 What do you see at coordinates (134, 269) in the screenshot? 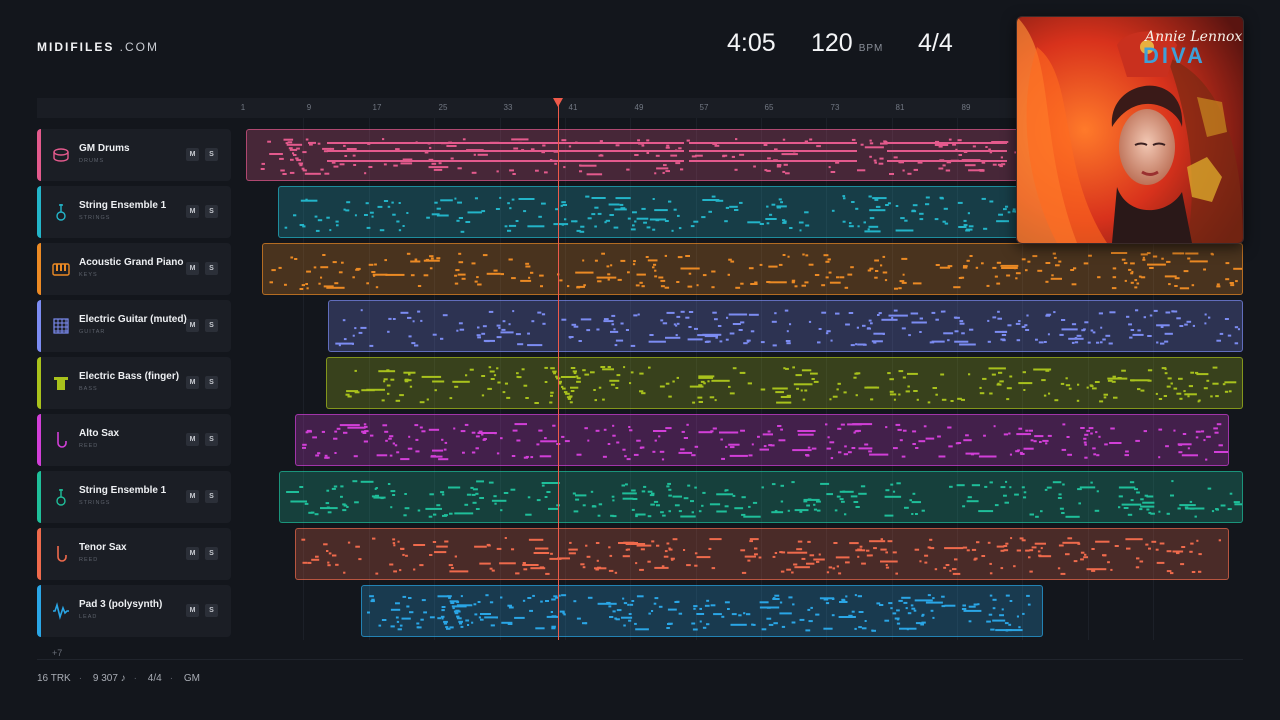
I see `track-header: Acoustic Grand Piano KEYS M S` at bounding box center [134, 269].